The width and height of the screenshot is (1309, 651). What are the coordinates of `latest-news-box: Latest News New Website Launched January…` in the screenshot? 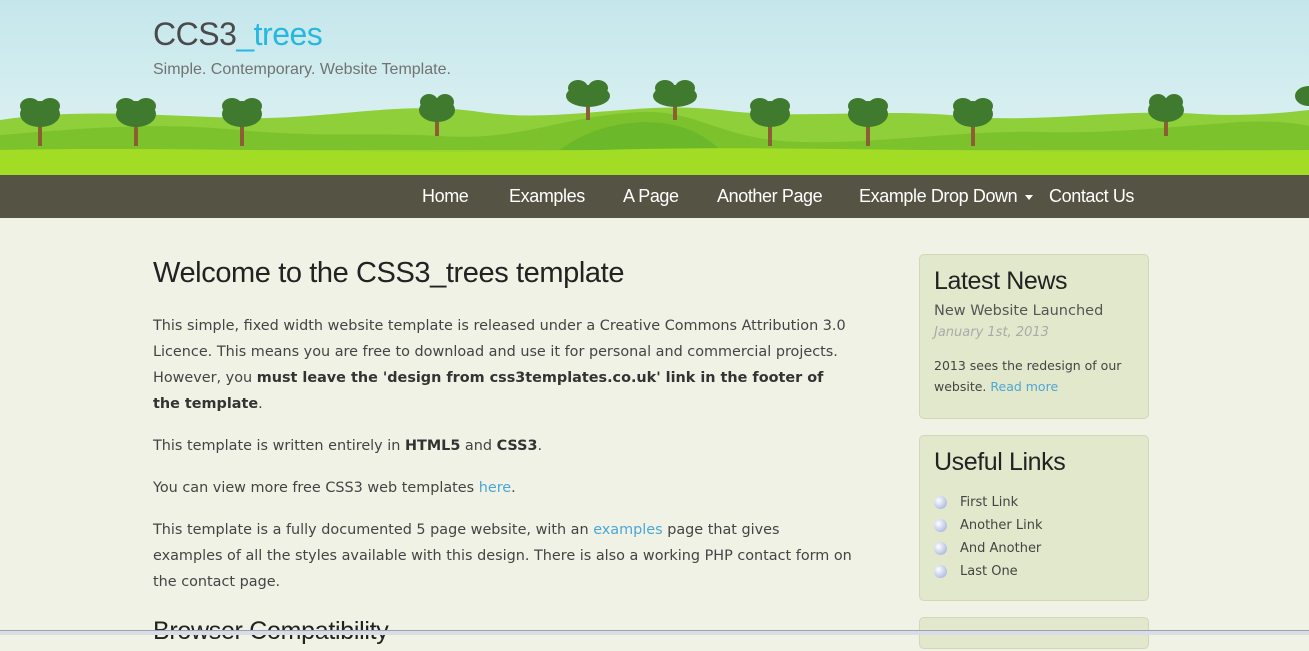 It's located at (1034, 336).